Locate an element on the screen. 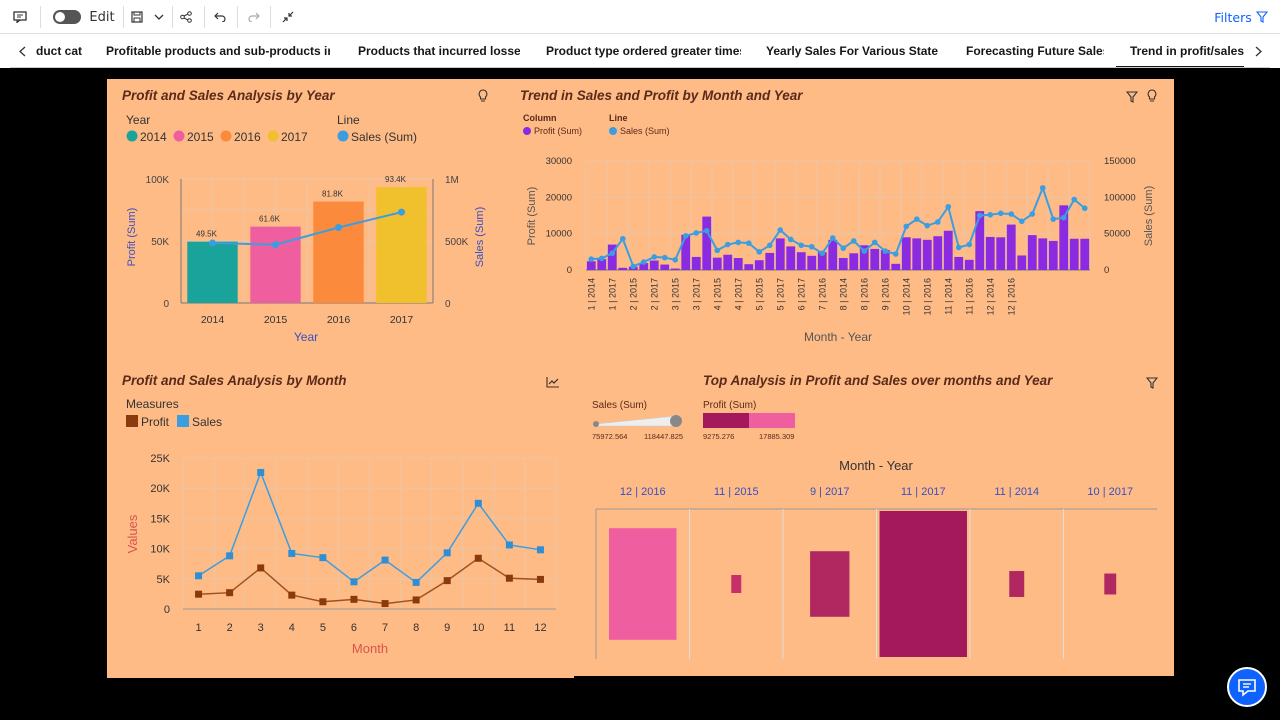 This screenshot has height=720, width=1280. sales-max-dot is located at coordinates (676, 421).